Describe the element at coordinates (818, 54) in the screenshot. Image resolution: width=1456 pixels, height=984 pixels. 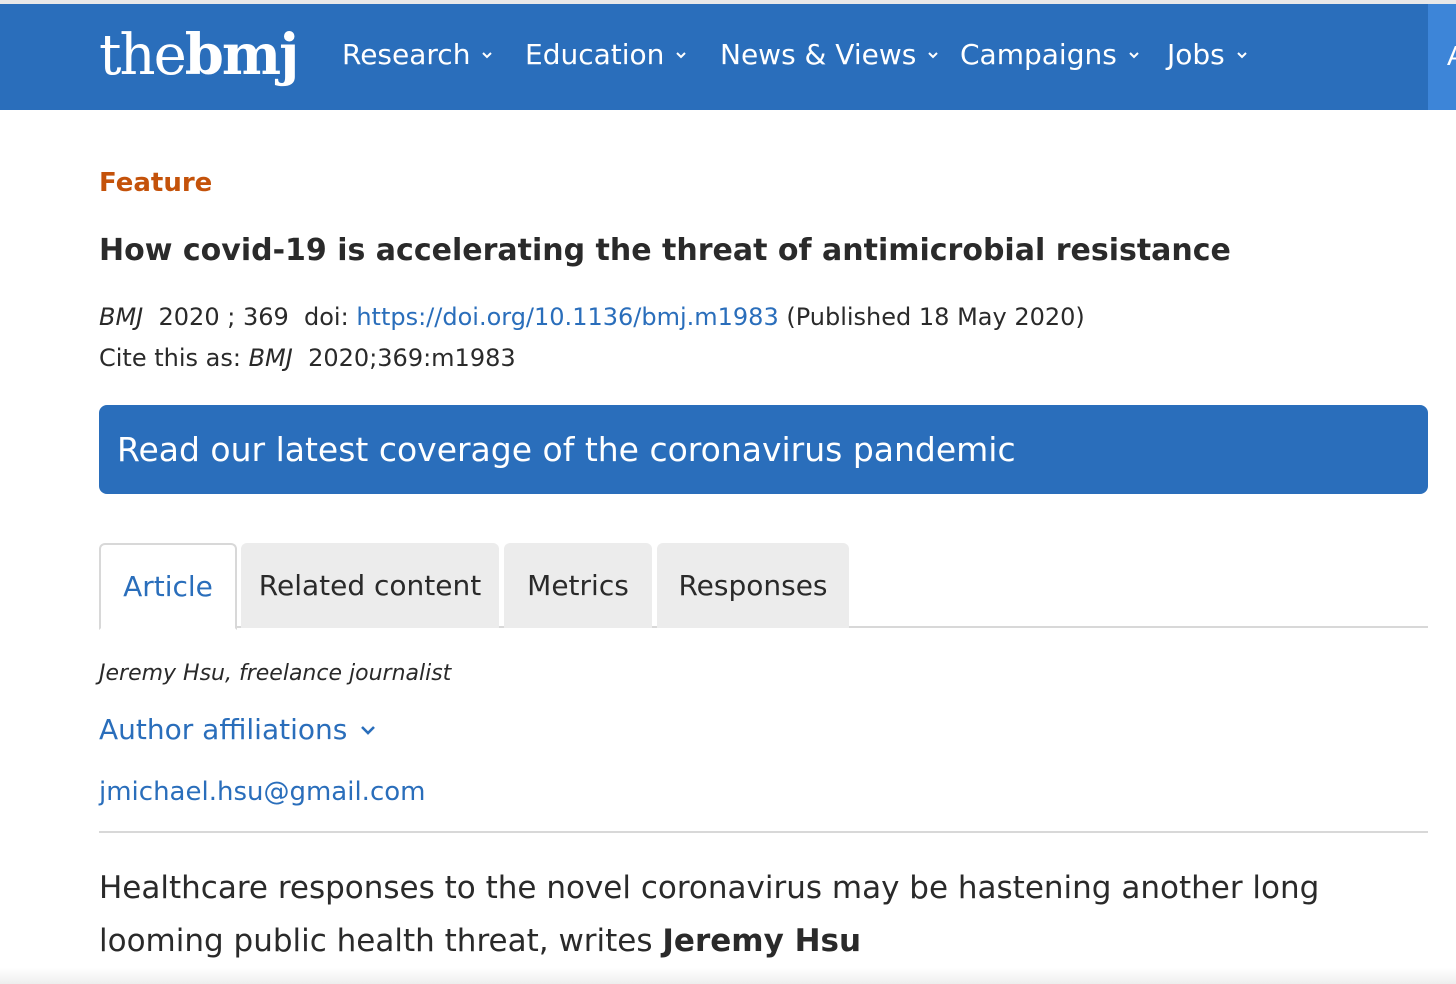
I see `nav-item-label: News & Views` at that location.